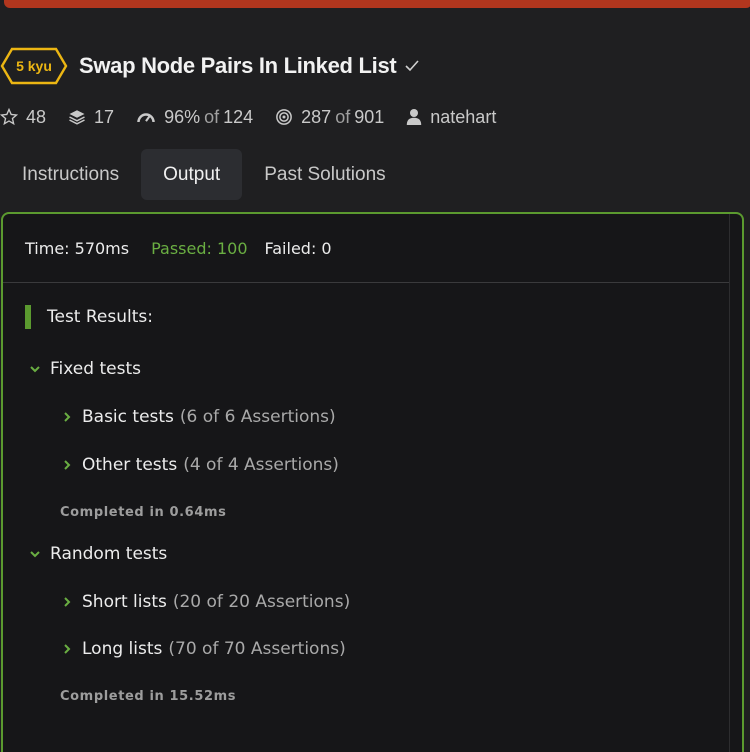  Describe the element at coordinates (122, 649) in the screenshot. I see `test-name: Long lists` at that location.